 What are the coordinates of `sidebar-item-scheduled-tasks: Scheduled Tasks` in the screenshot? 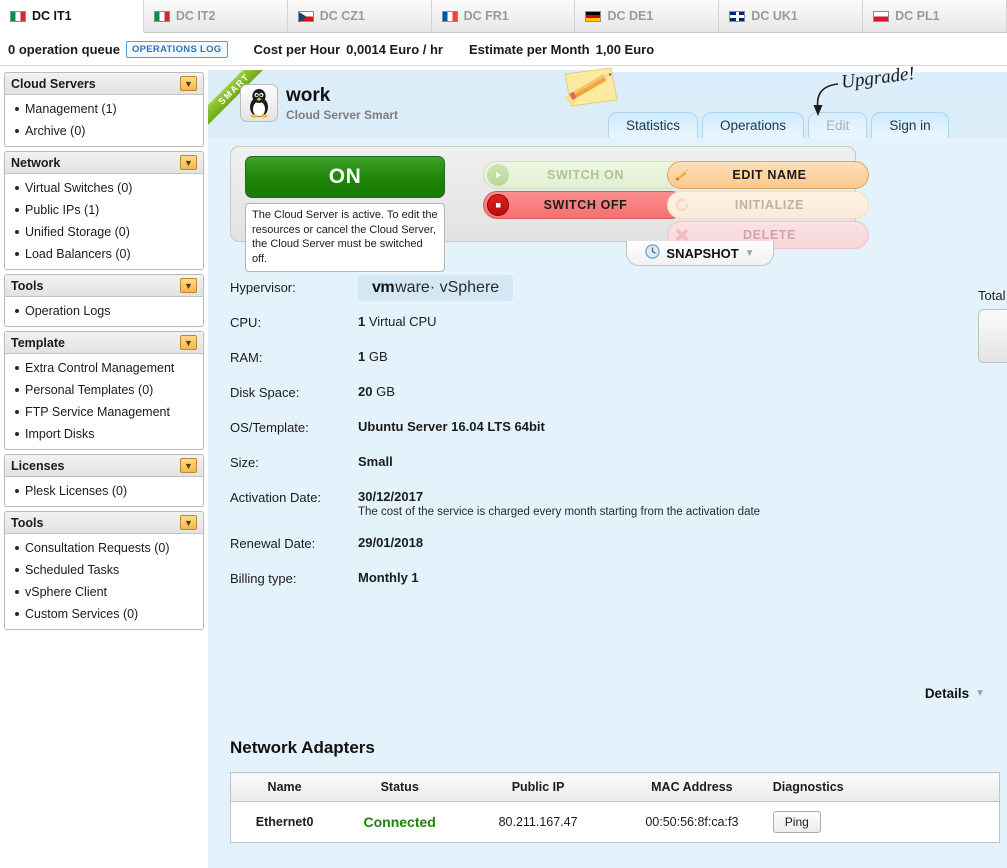 It's located at (104, 570).